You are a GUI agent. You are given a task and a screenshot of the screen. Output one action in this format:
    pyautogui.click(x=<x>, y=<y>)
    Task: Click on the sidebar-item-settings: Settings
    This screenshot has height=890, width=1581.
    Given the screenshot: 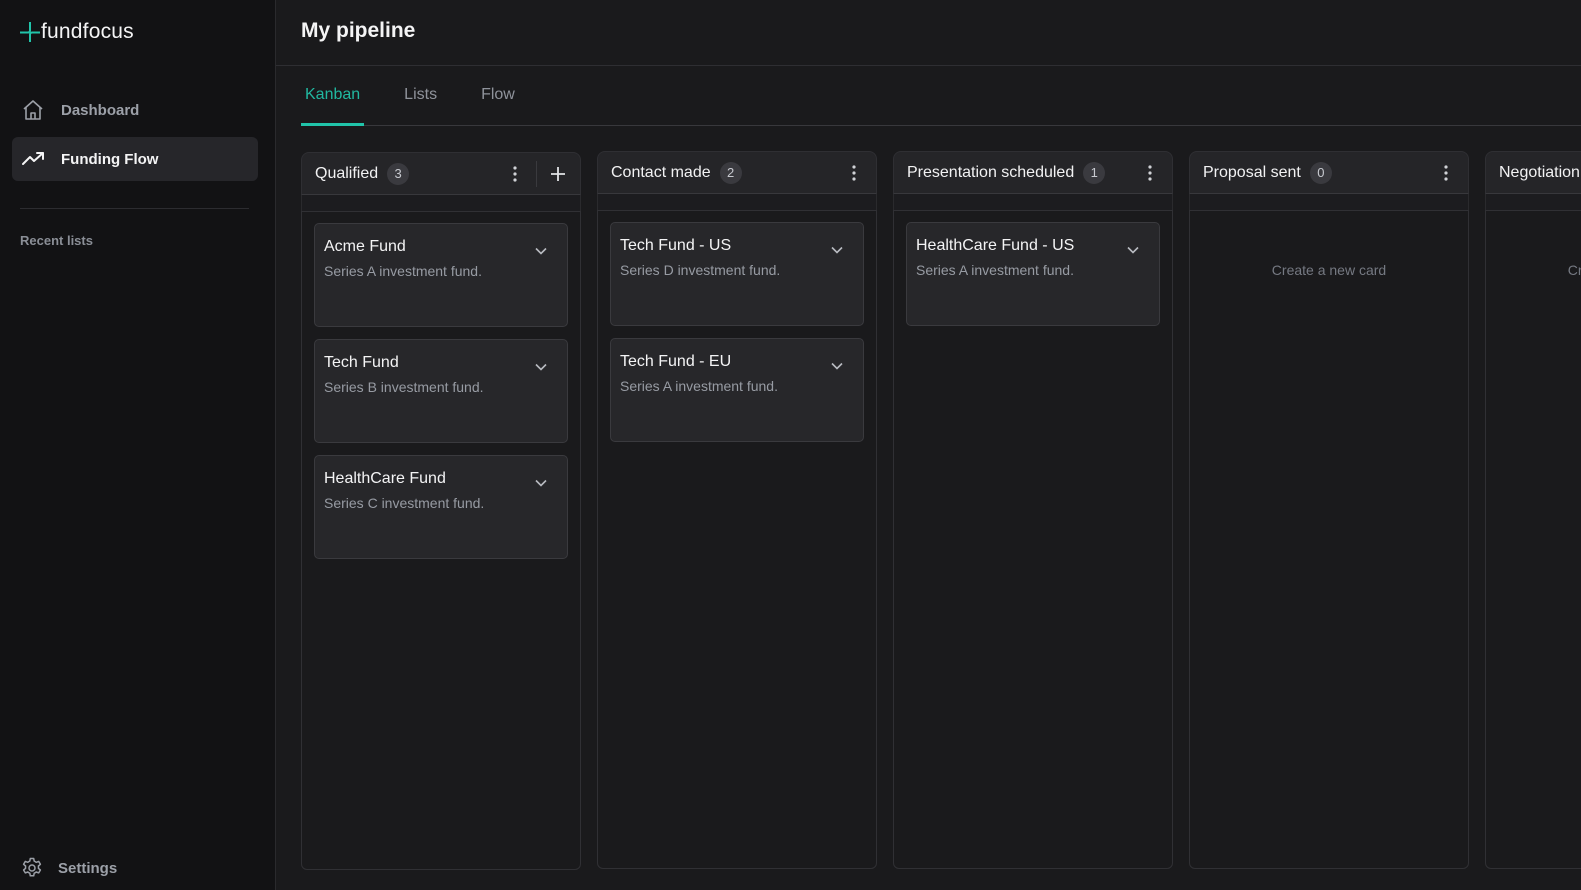 What is the action you would take?
    pyautogui.click(x=68, y=868)
    